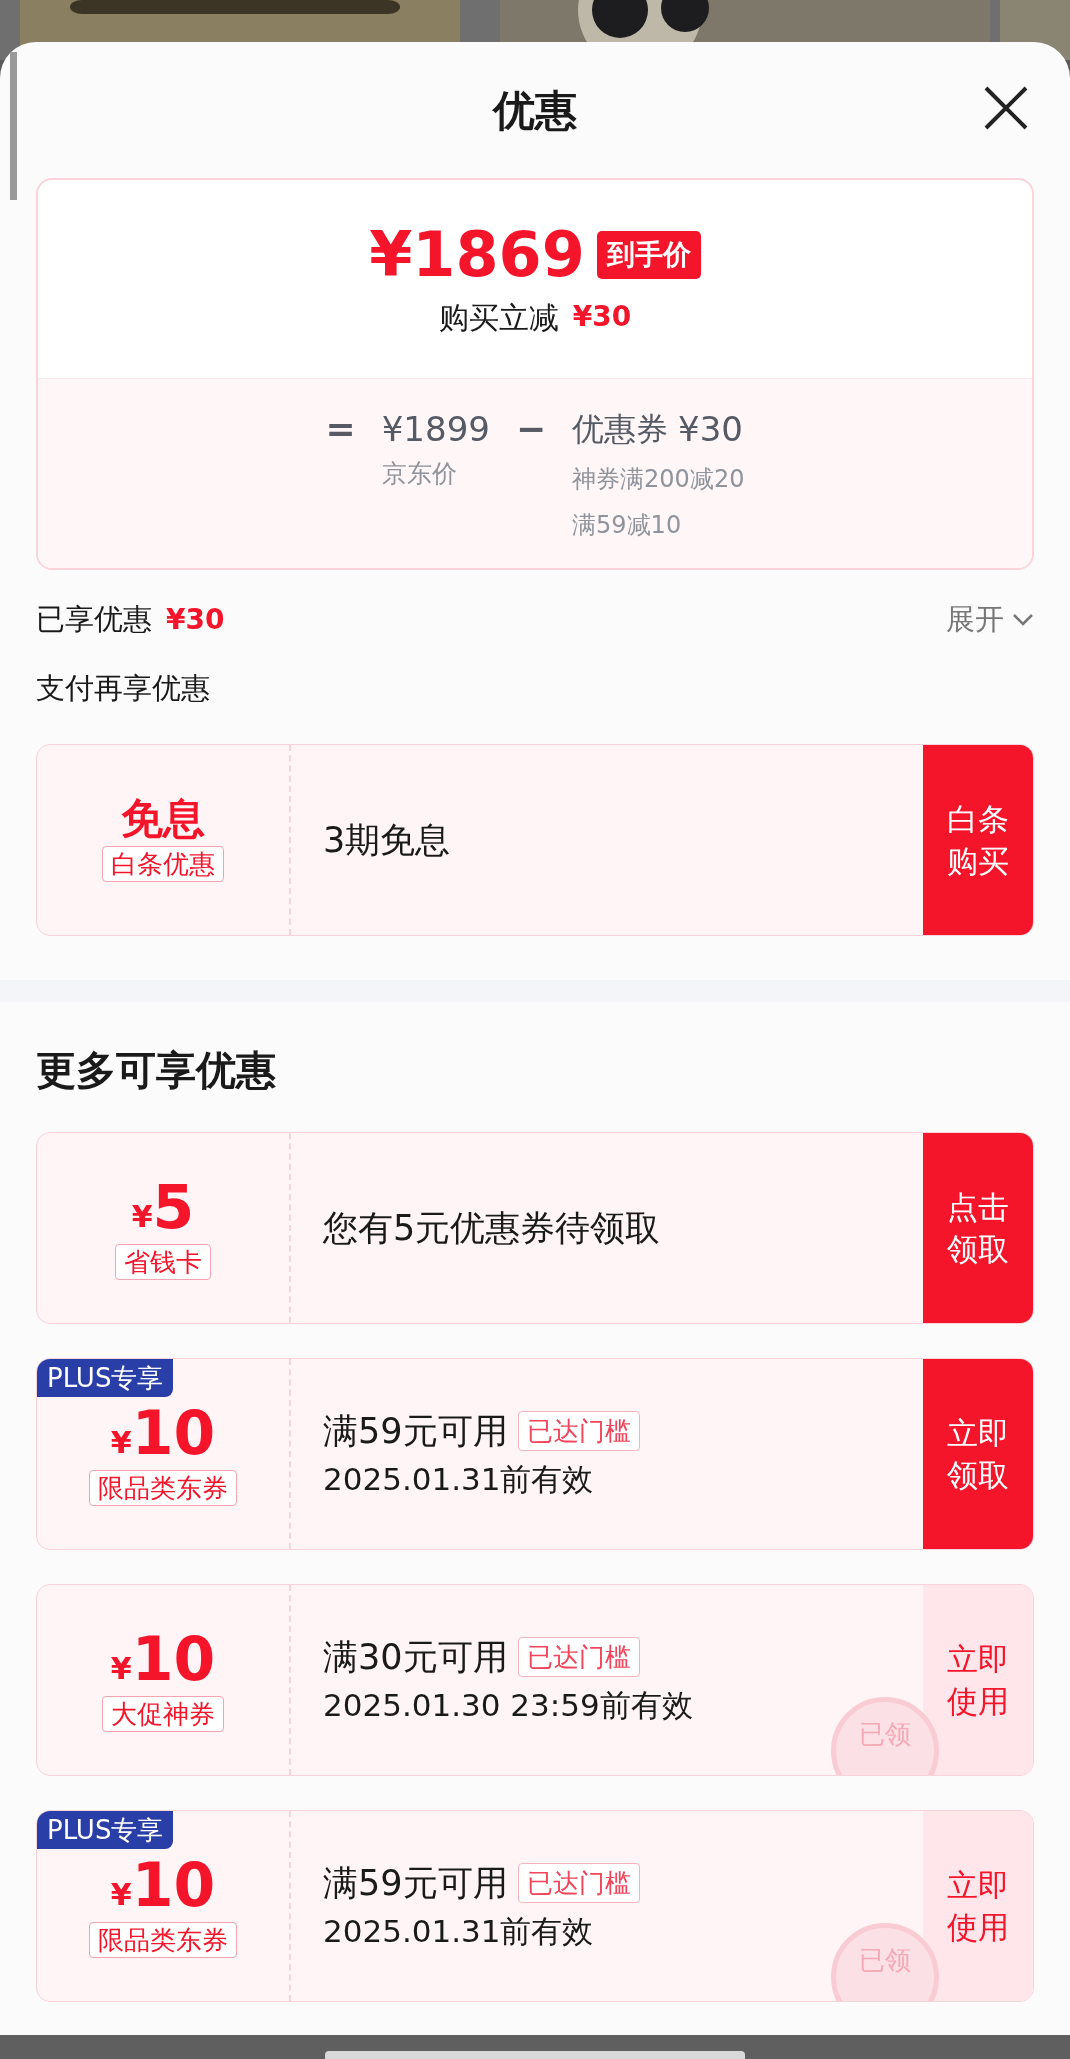  Describe the element at coordinates (435, 429) in the screenshot. I see `jd-price: ¥1899` at that location.